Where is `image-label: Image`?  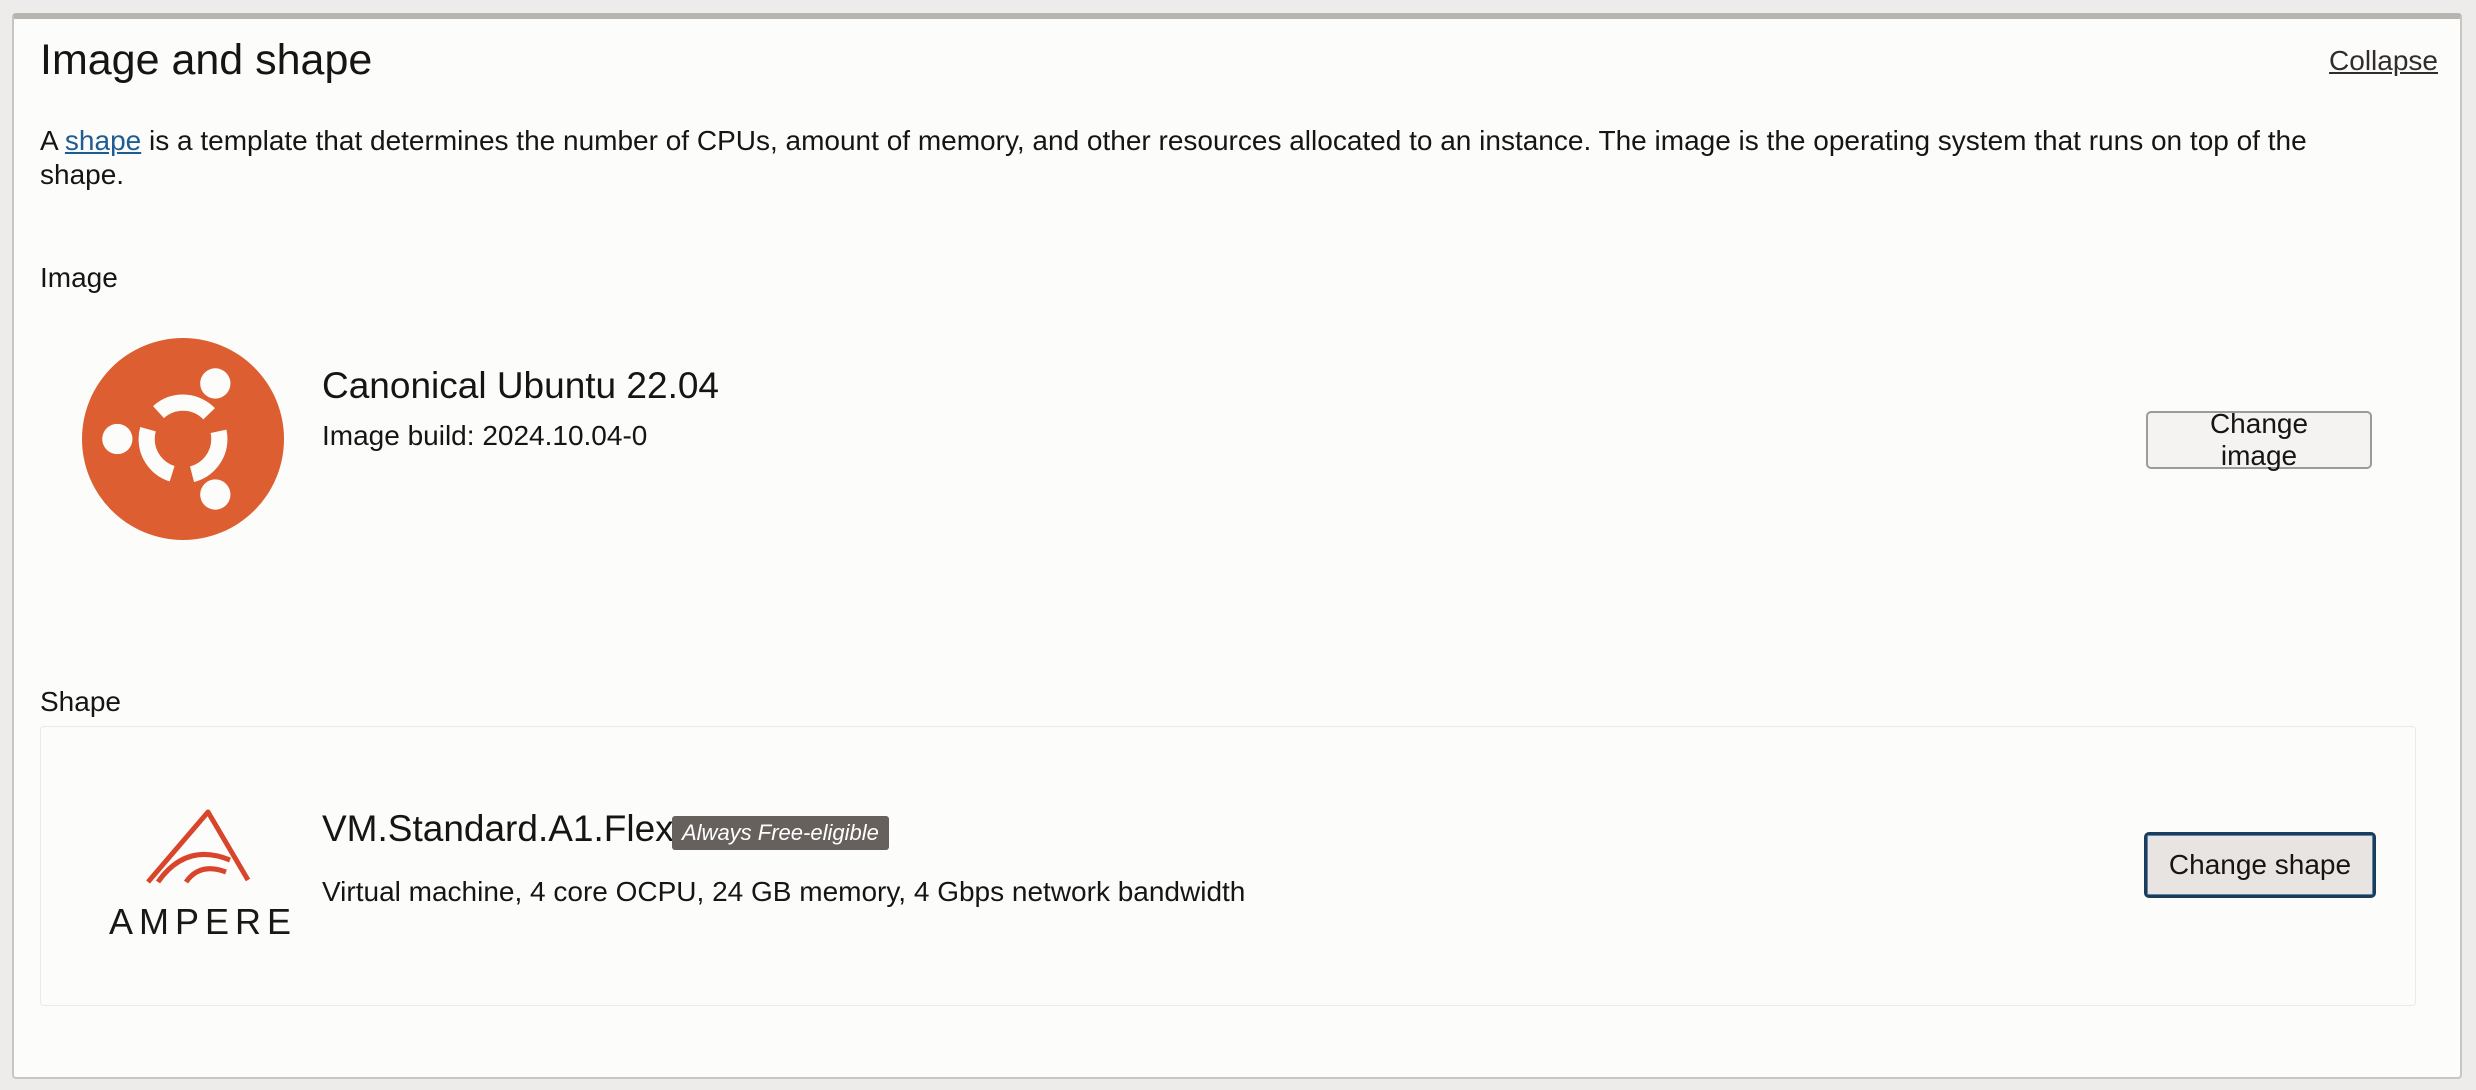 image-label: Image is located at coordinates (79, 277).